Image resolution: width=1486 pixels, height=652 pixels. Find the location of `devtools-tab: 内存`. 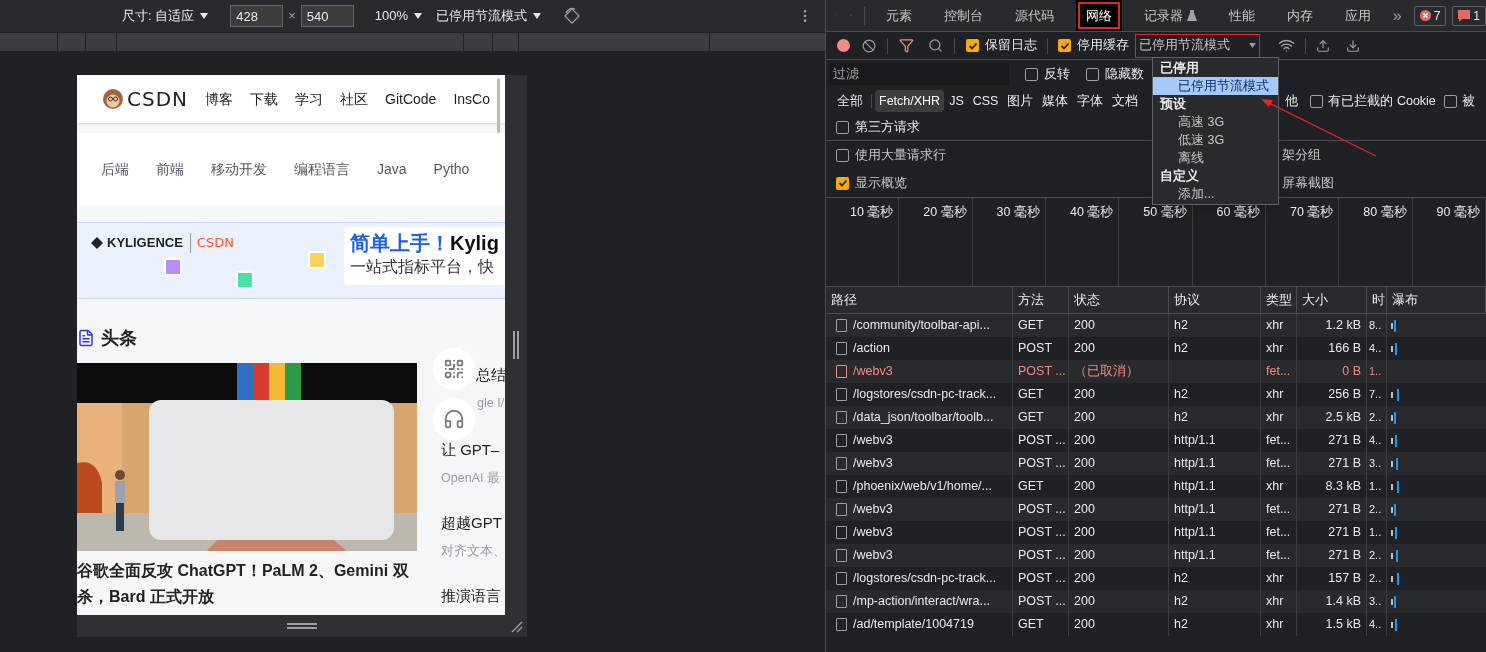

devtools-tab: 内存 is located at coordinates (1299, 15).